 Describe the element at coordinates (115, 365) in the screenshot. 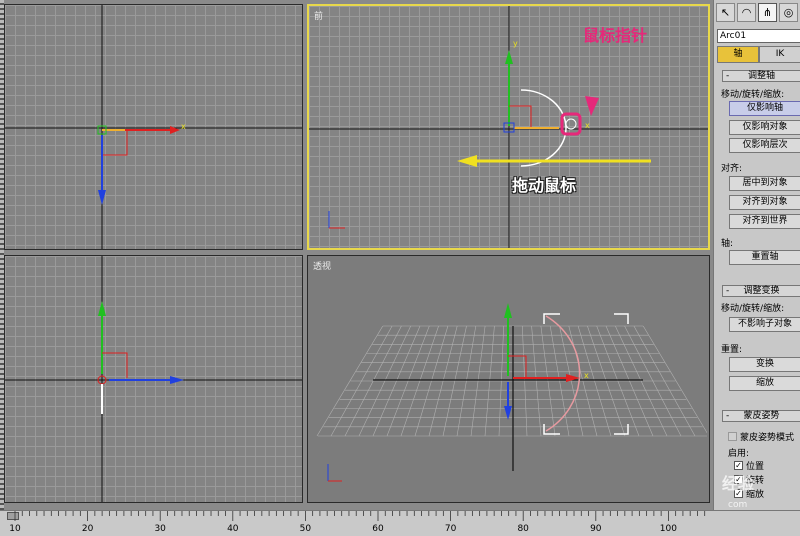

I see `left-gizmo-plane` at that location.